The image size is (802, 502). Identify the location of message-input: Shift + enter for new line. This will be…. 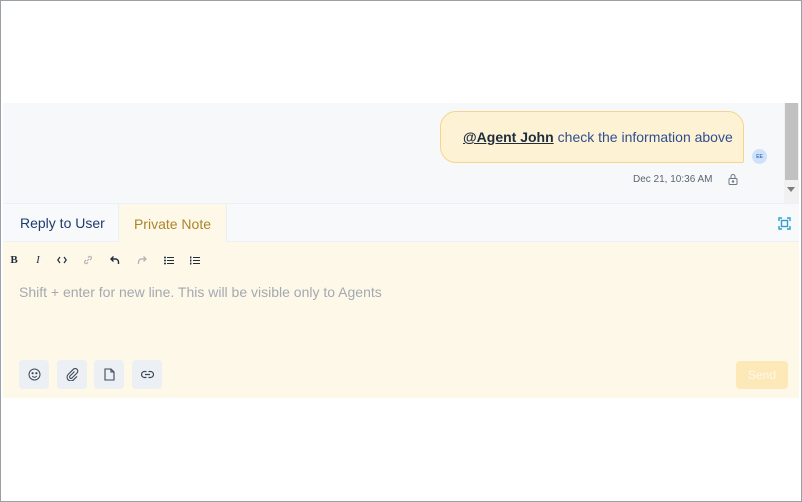
(200, 292).